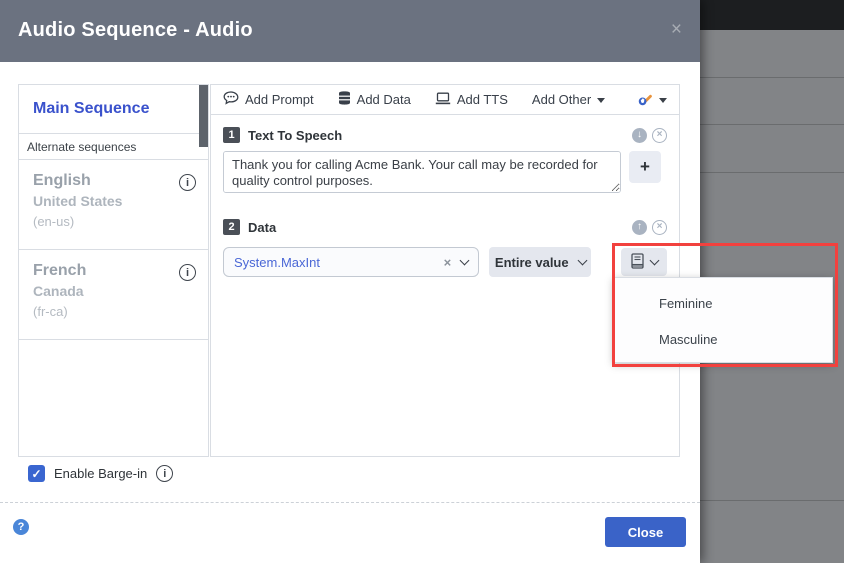 The height and width of the screenshot is (563, 844). I want to click on voice-gender-menu: Feminine Masculine, so click(723, 320).